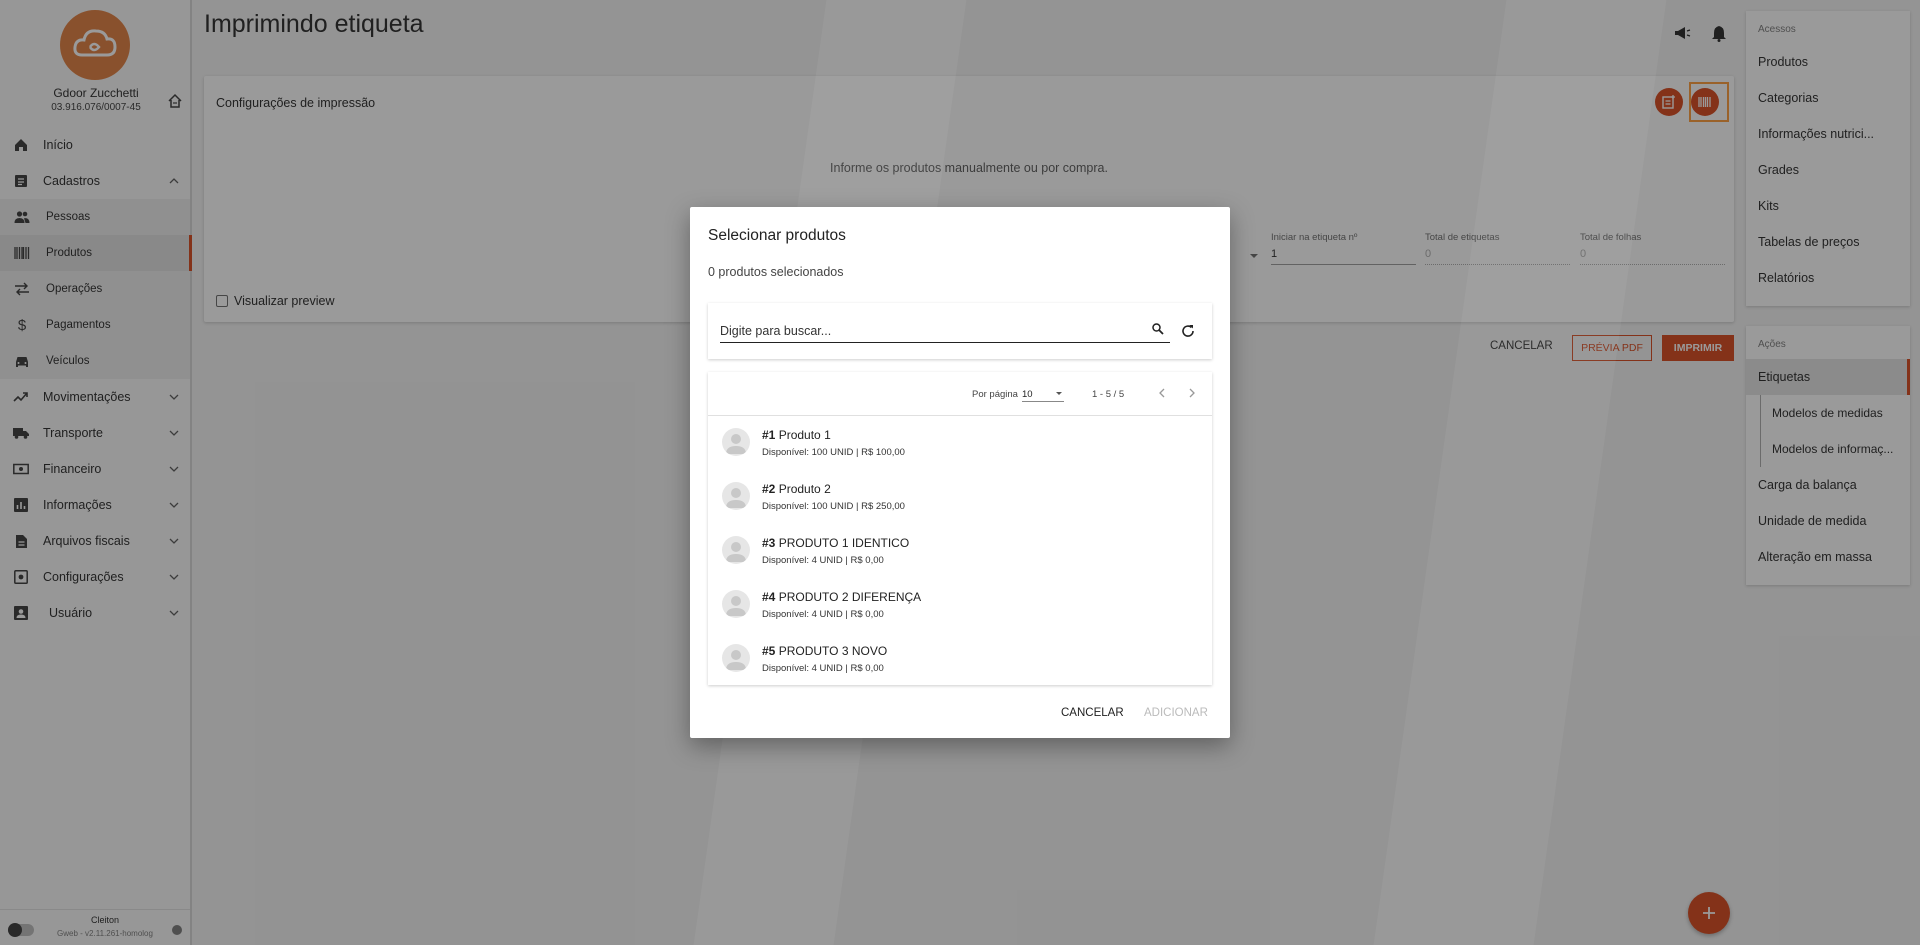  I want to click on search-box, so click(960, 331).